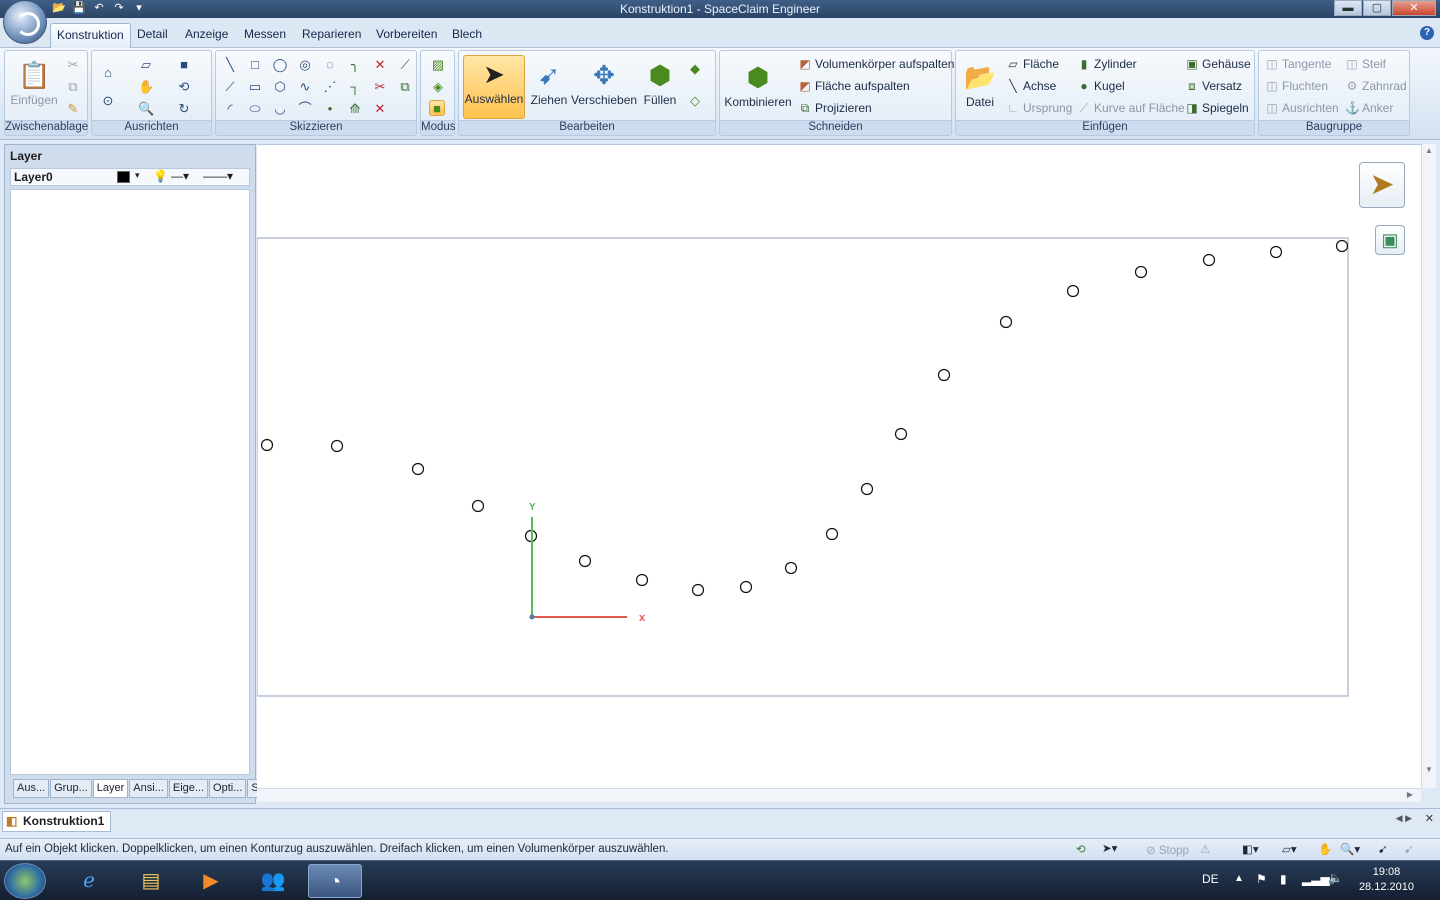  What do you see at coordinates (90, 35) in the screenshot?
I see `tab-konstruktion: Konstruktion` at bounding box center [90, 35].